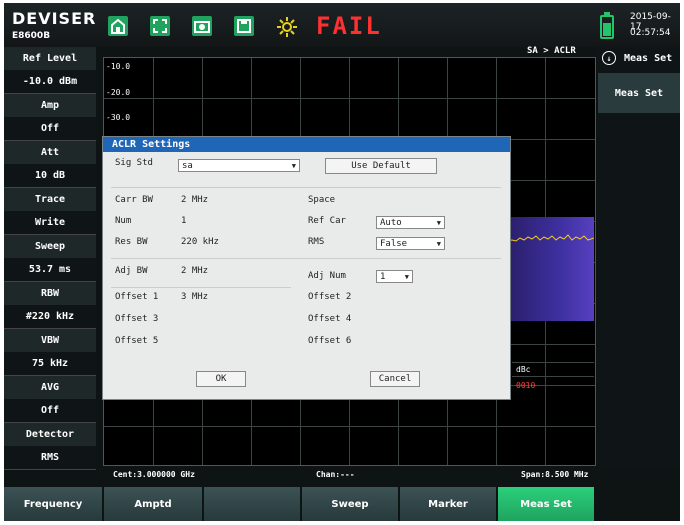 This screenshot has width=684, height=525. What do you see at coordinates (523, 369) in the screenshot?
I see `table-header-dbc: dBc` at bounding box center [523, 369].